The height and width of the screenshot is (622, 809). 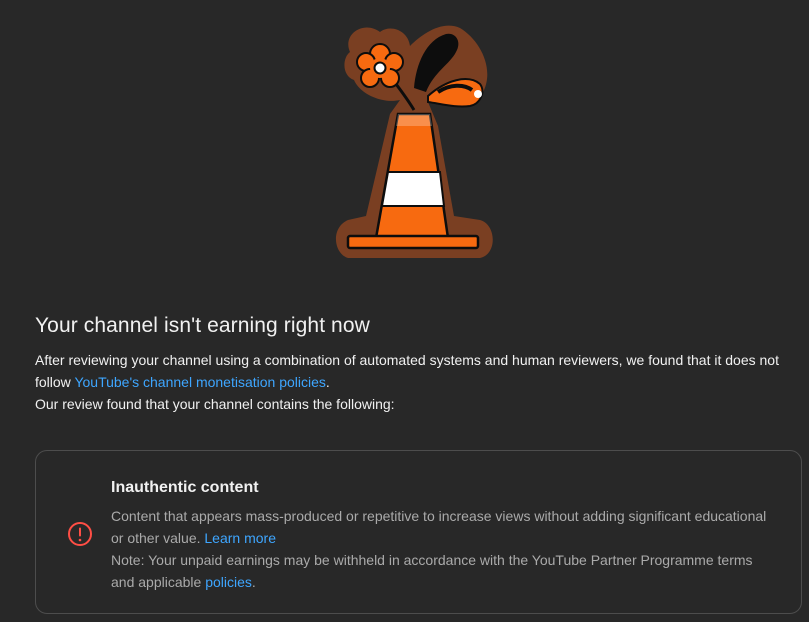 I want to click on policies-link: policies, so click(x=228, y=582).